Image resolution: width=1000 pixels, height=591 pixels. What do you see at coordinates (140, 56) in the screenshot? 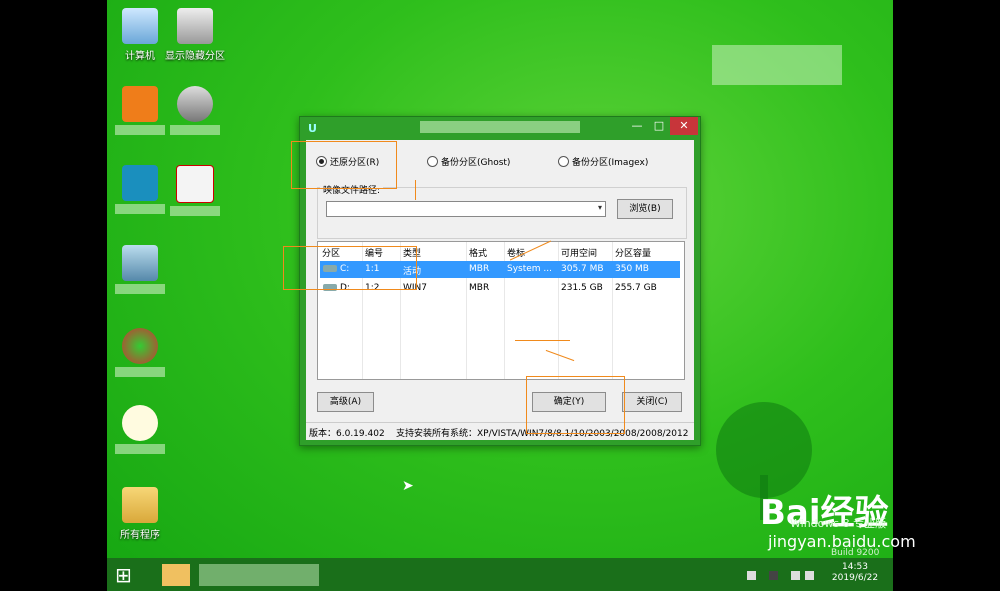
I see `desktop-icon-label: 计算机` at bounding box center [140, 56].